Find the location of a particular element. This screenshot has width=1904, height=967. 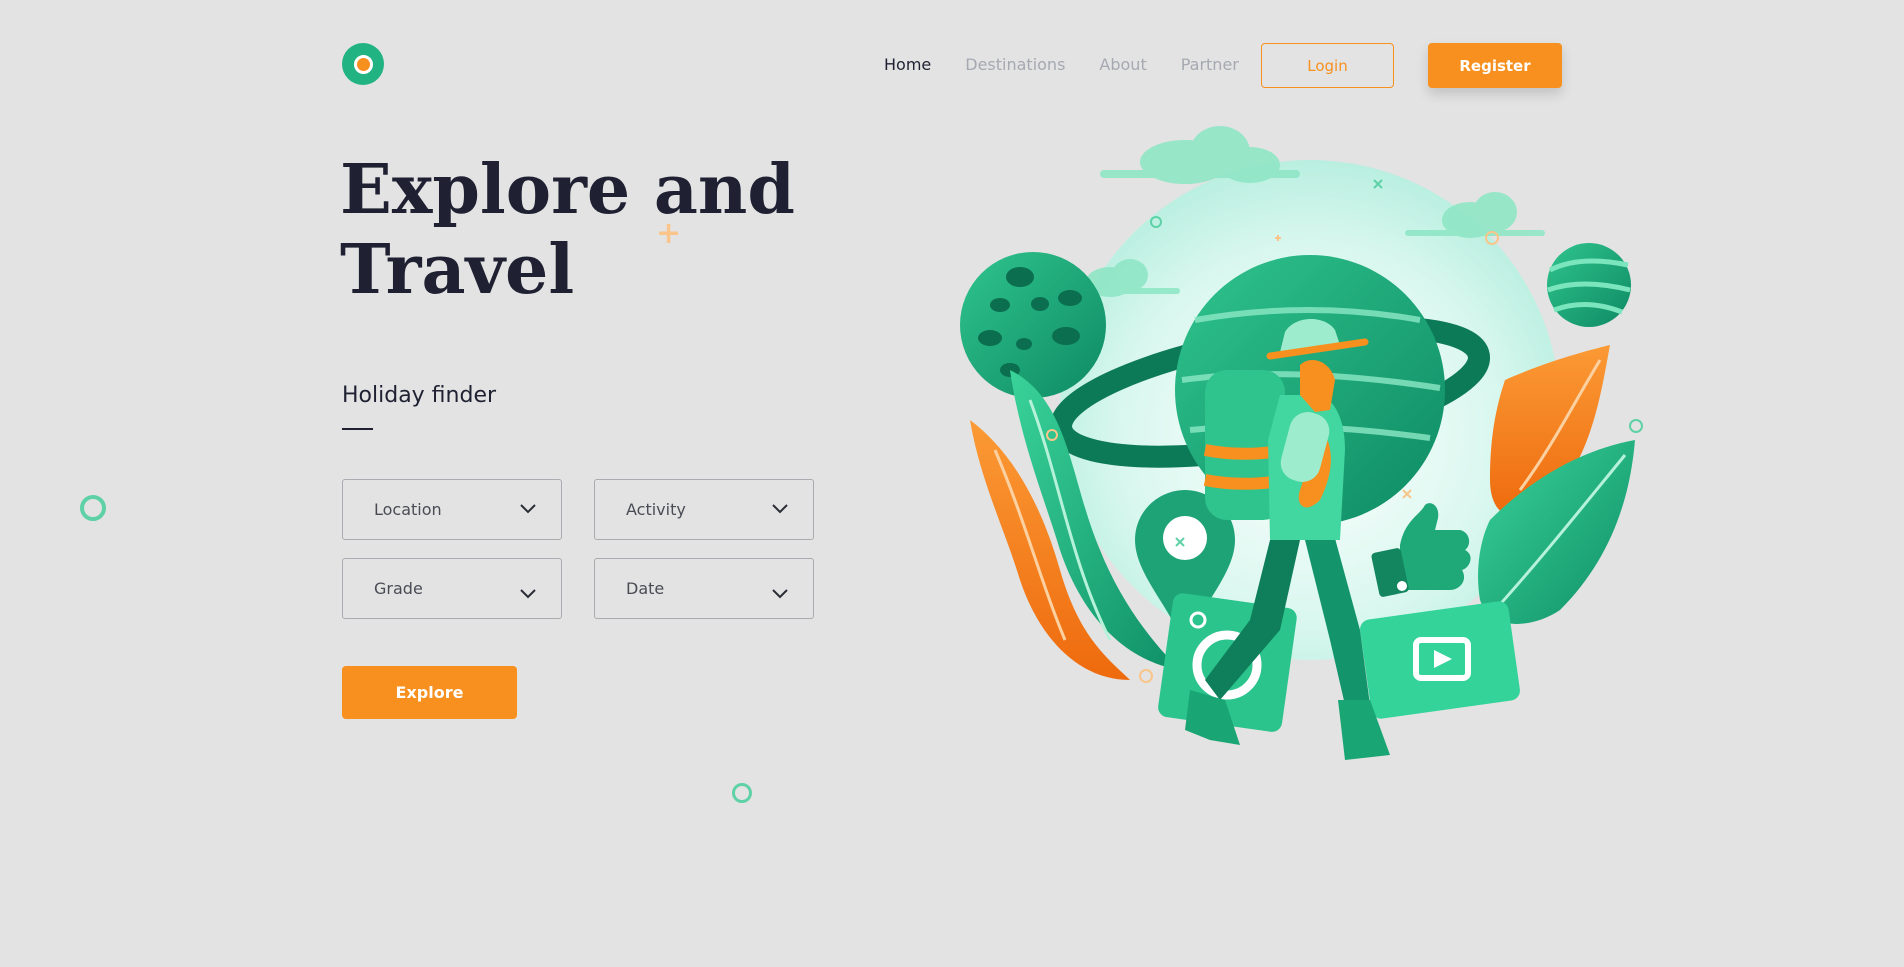

nav-item-destinations: Destinations is located at coordinates (1015, 64).